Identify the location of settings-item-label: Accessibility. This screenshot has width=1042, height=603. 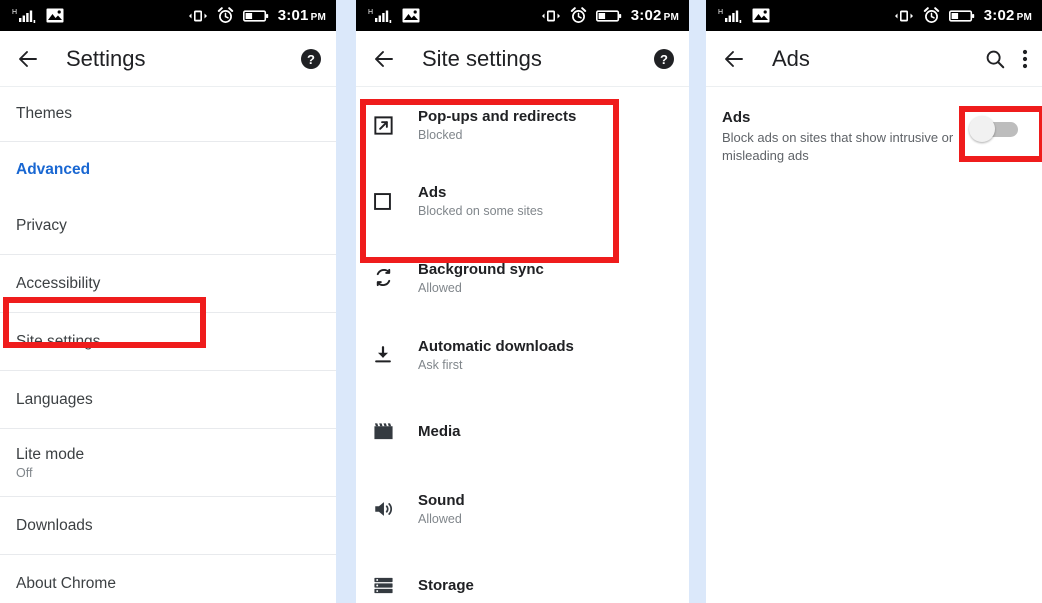
(58, 283).